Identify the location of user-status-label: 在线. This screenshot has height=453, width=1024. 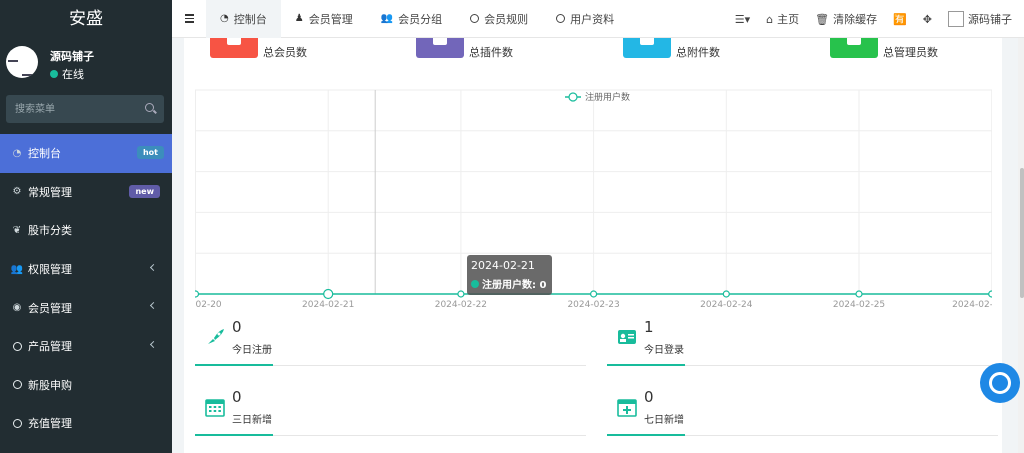
(73, 74).